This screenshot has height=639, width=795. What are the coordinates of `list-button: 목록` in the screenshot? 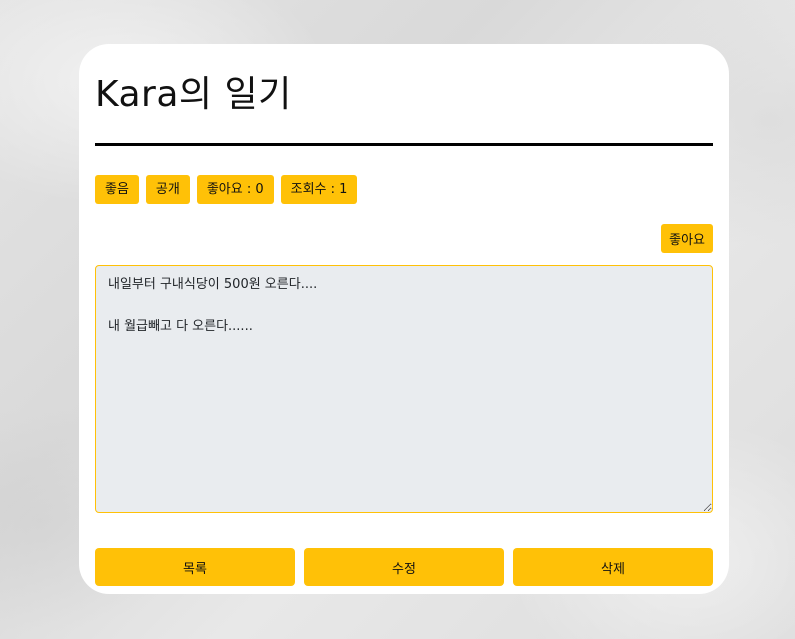 It's located at (195, 567).